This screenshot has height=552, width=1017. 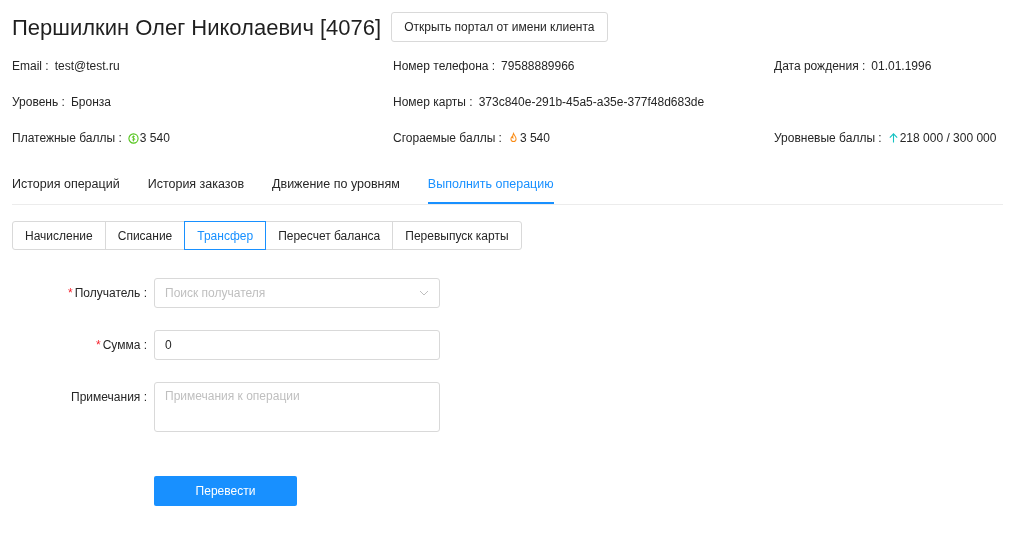 What do you see at coordinates (66, 185) in the screenshot?
I see `tab: История операций` at bounding box center [66, 185].